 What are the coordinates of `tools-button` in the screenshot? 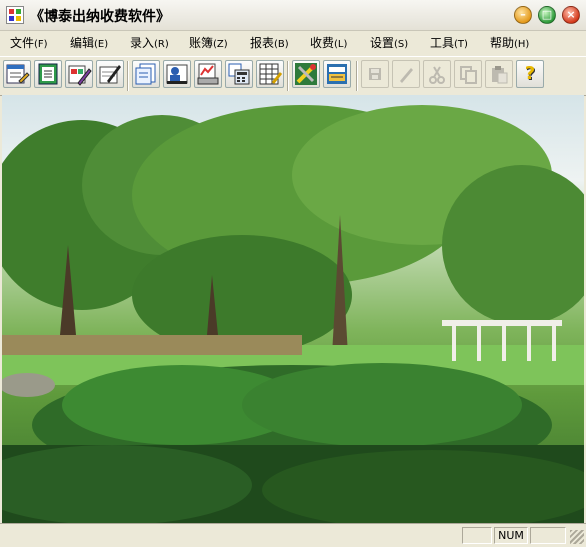 It's located at (306, 74).